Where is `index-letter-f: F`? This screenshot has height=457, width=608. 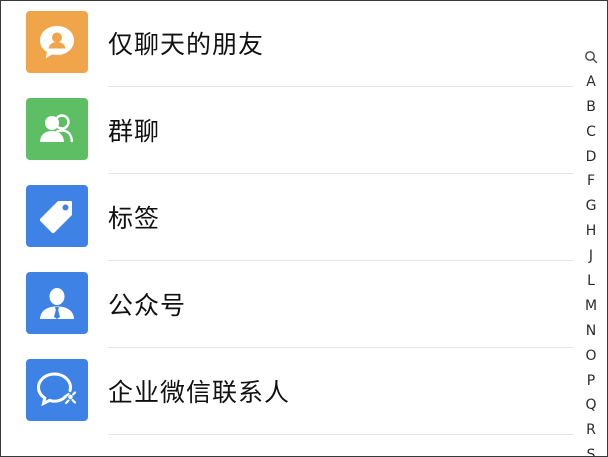
index-letter-f: F is located at coordinates (591, 181).